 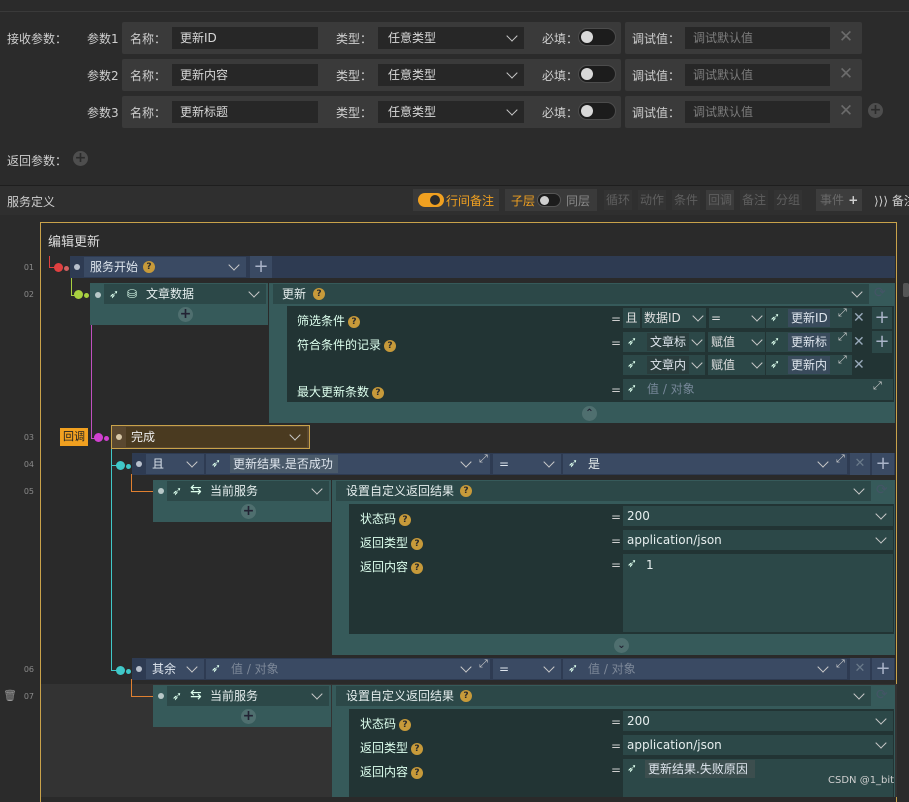 What do you see at coordinates (165, 267) in the screenshot?
I see `start-node-select: 服务开始 ?` at bounding box center [165, 267].